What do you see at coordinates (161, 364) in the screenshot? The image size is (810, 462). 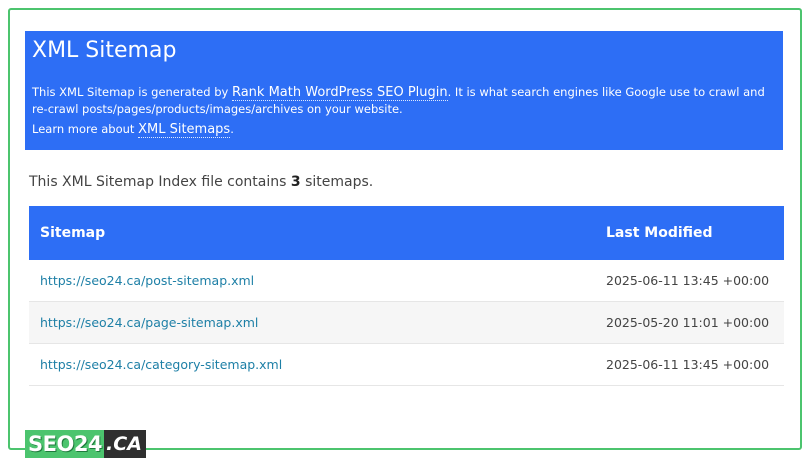 I see `sitemap-link-category: https://seo24.ca/category-sitemap.xml` at bounding box center [161, 364].